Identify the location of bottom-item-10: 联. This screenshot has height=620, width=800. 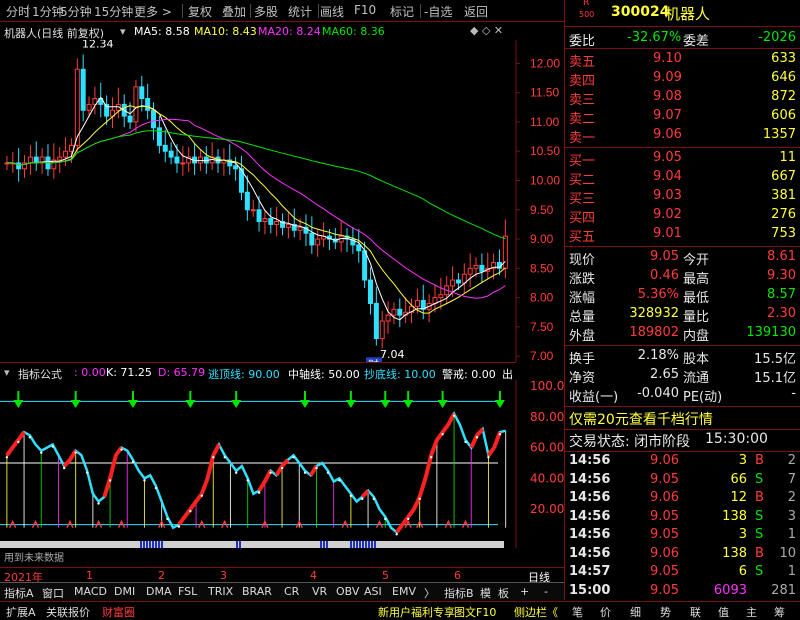
(695, 612).